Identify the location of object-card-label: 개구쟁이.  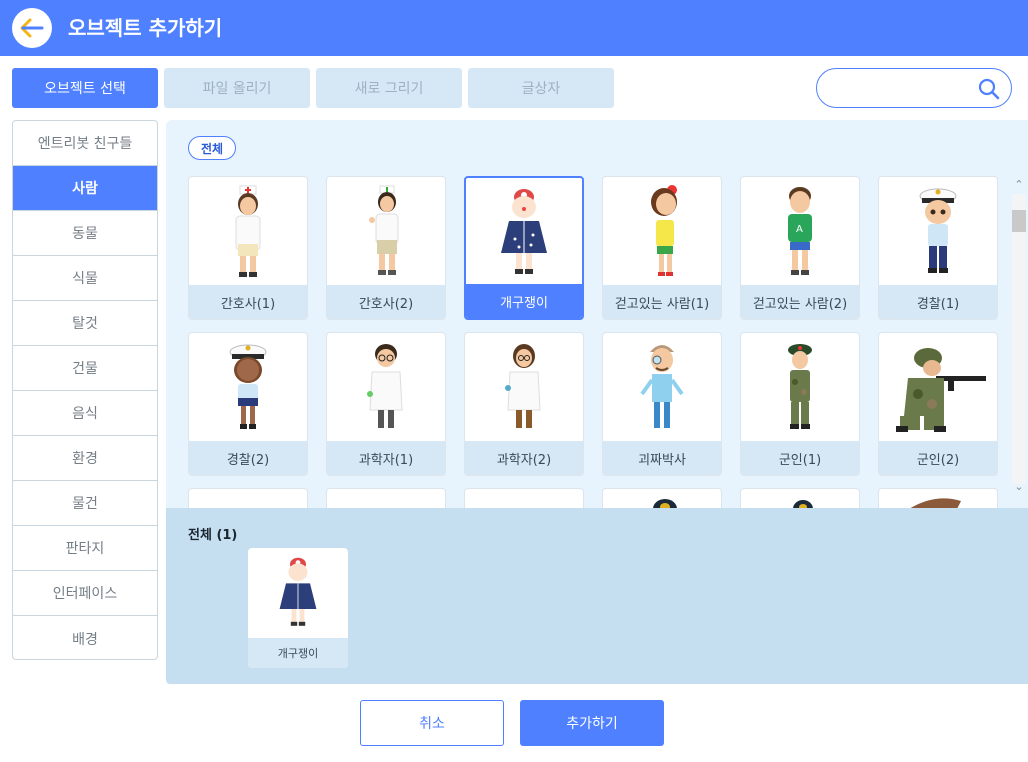
(524, 301).